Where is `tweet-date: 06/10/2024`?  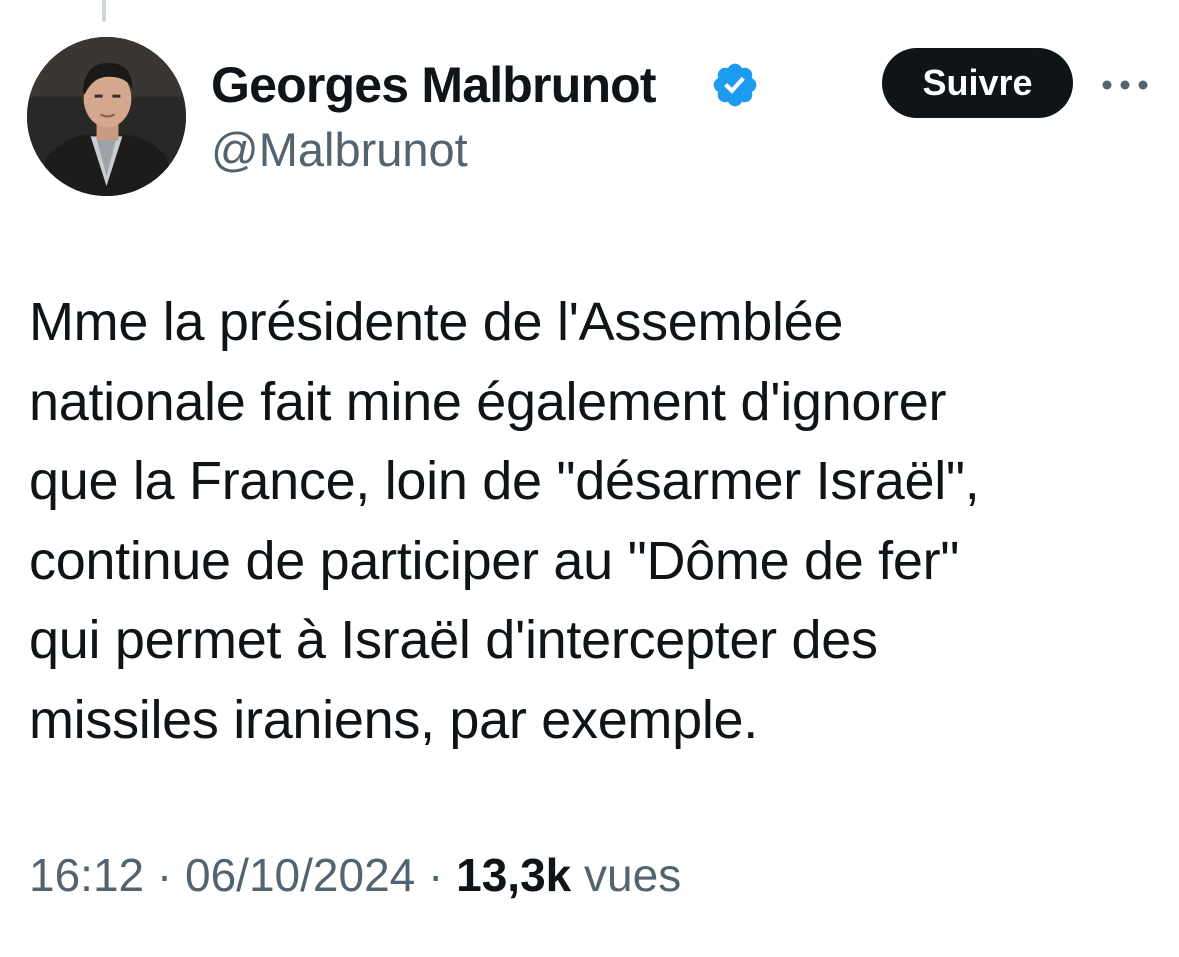 tweet-date: 06/10/2024 is located at coordinates (300, 875).